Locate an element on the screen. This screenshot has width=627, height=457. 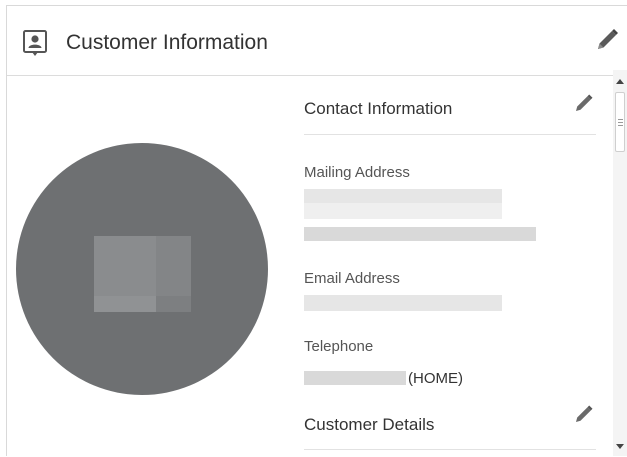
edit-details-pencil-icon is located at coordinates (584, 414).